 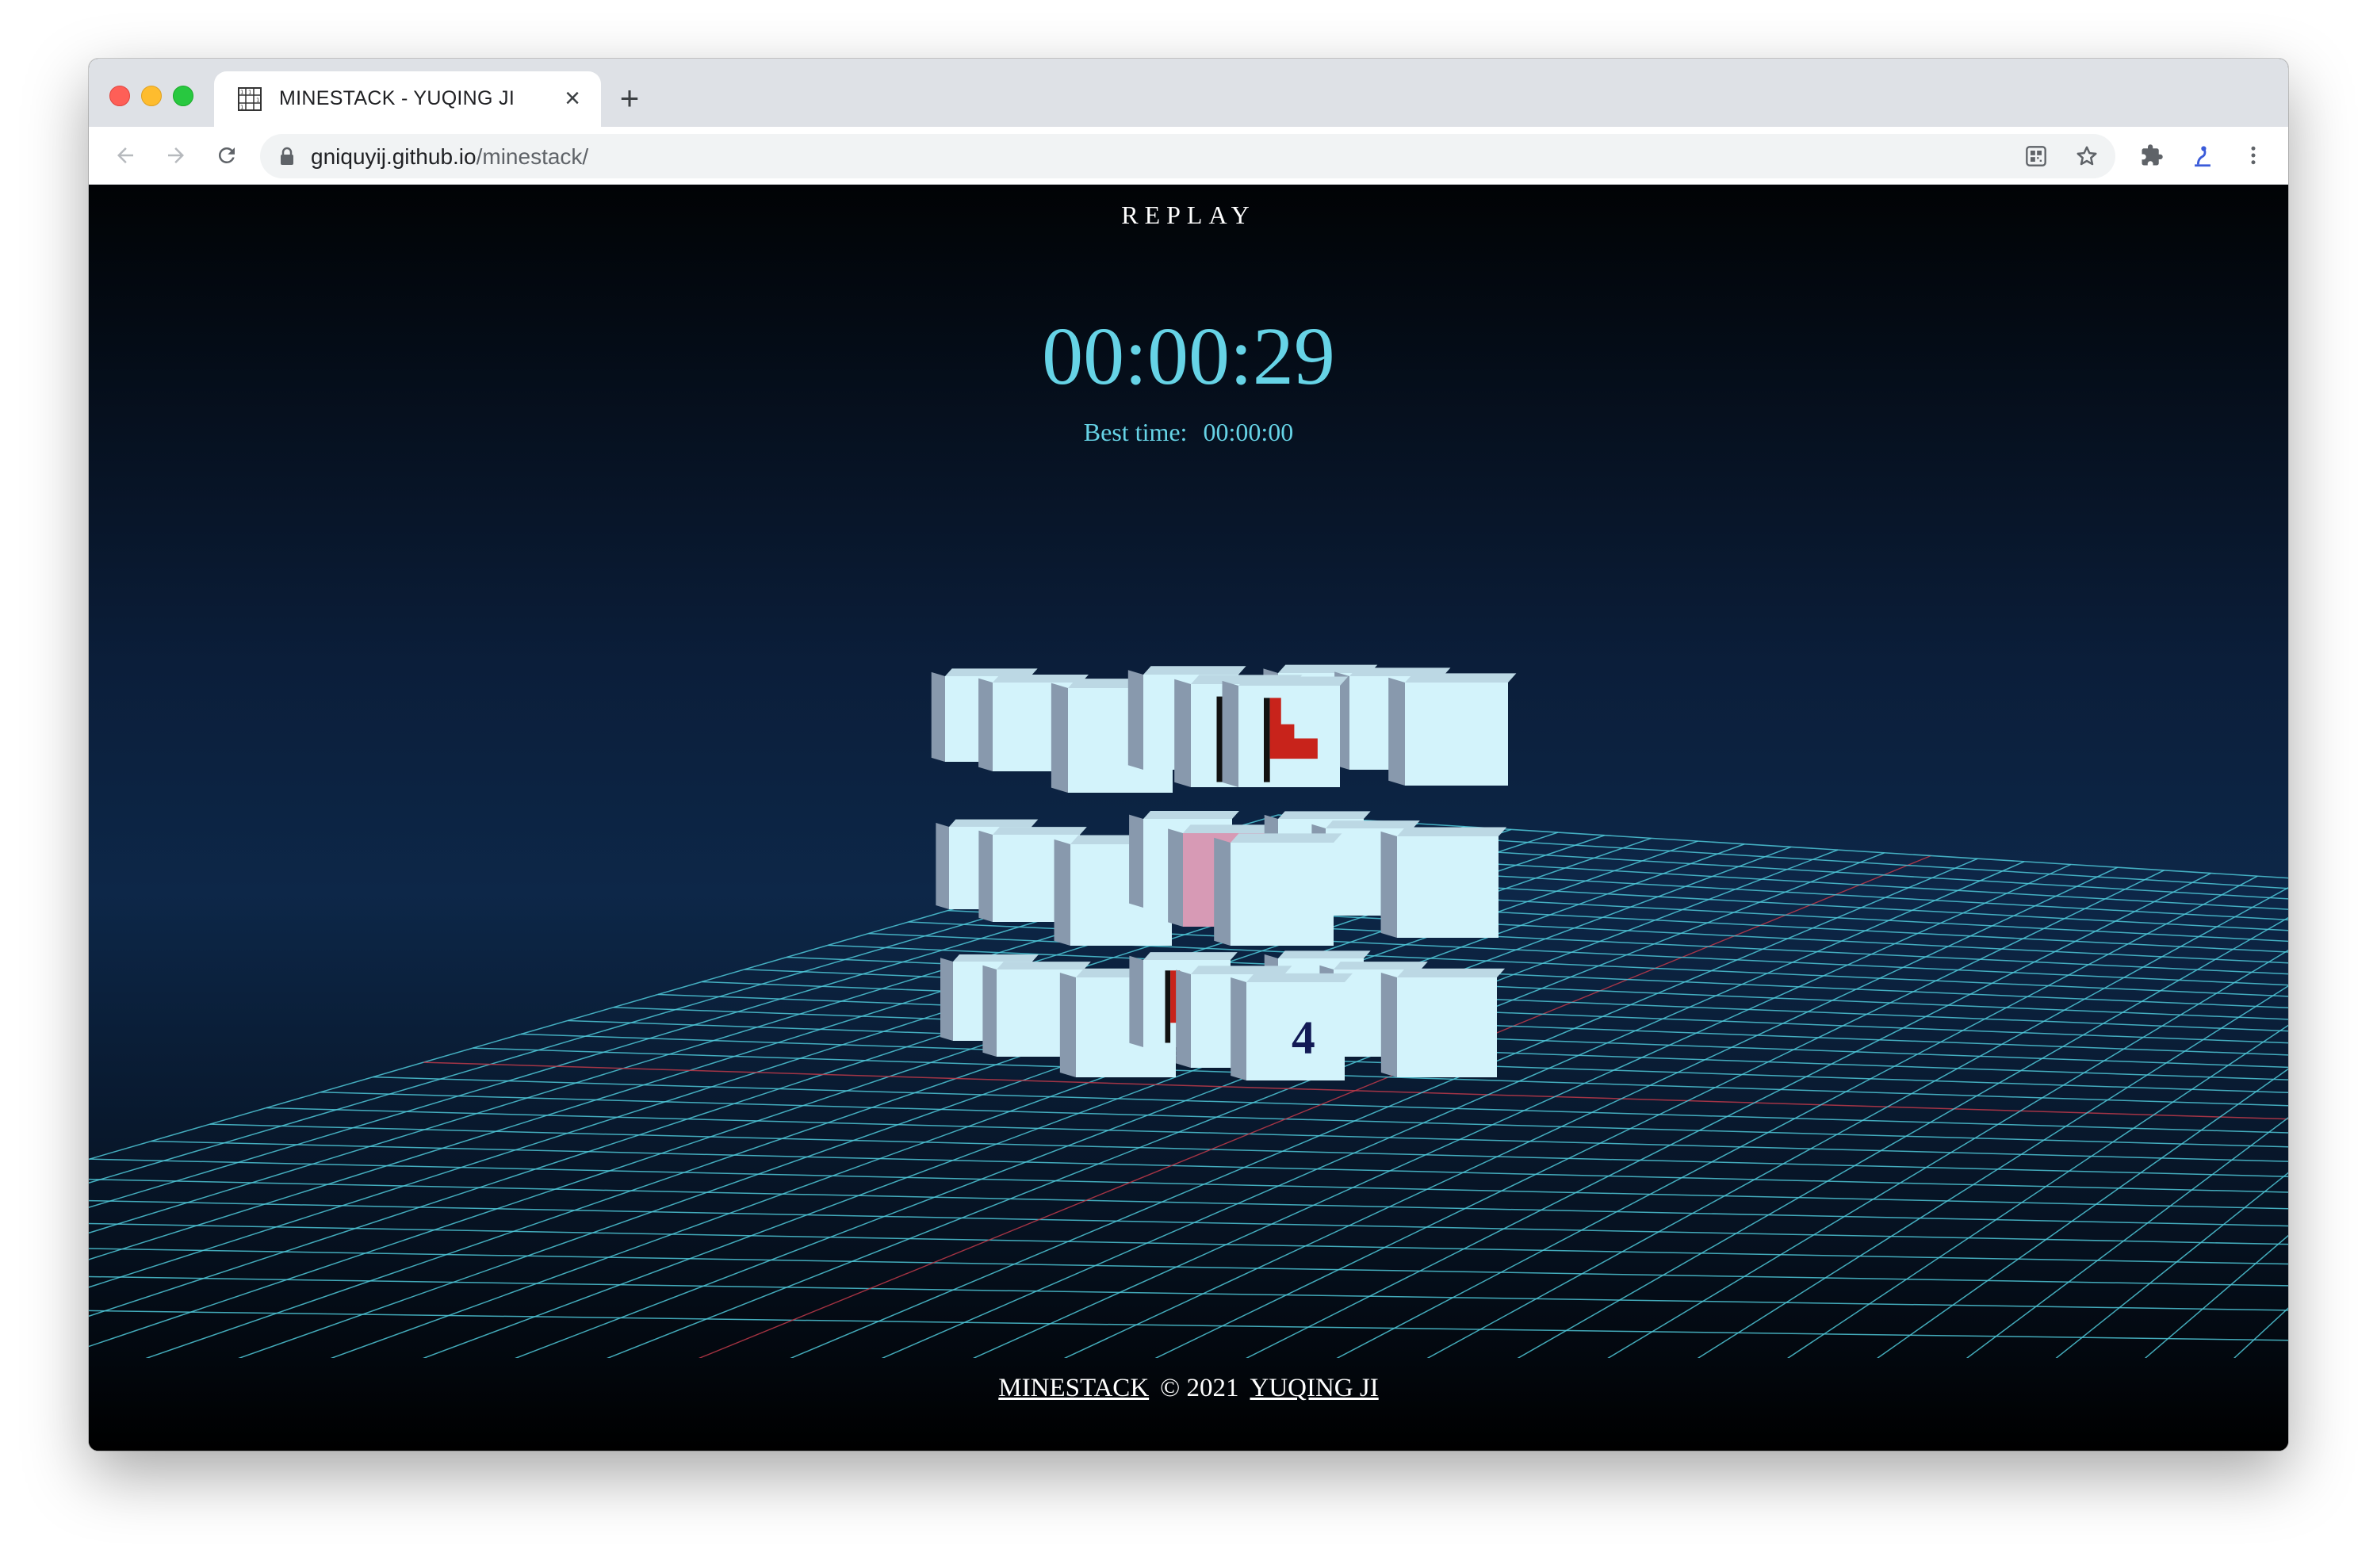 What do you see at coordinates (394, 156) in the screenshot?
I see `url-host: gniquyij.github.io` at bounding box center [394, 156].